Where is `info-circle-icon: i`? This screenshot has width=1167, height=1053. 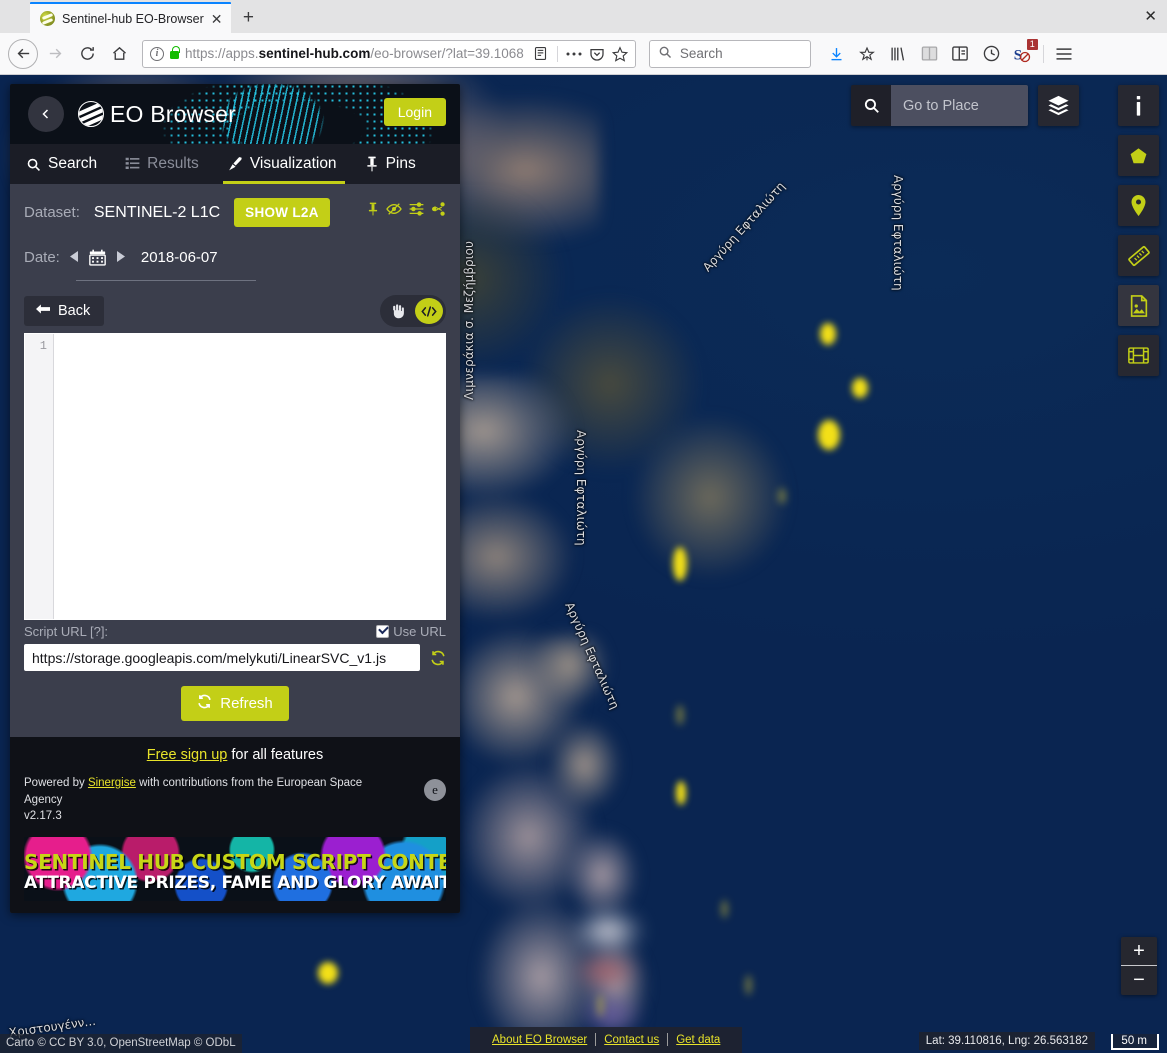 info-circle-icon: i is located at coordinates (157, 53).